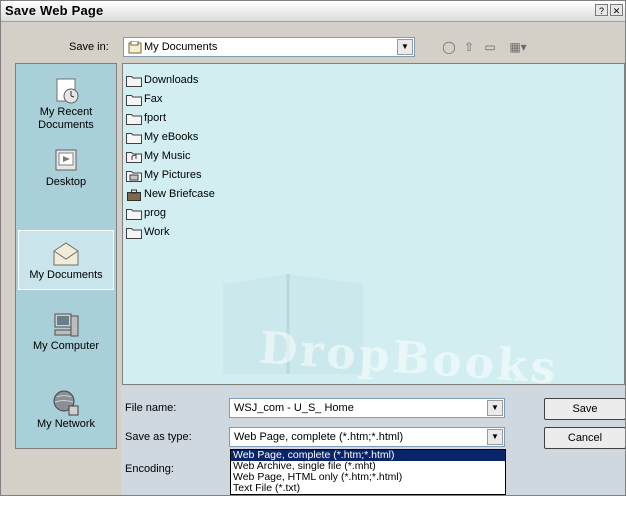 The height and width of the screenshot is (508, 626). What do you see at coordinates (134, 157) in the screenshot?
I see `music-folder-icon` at bounding box center [134, 157].